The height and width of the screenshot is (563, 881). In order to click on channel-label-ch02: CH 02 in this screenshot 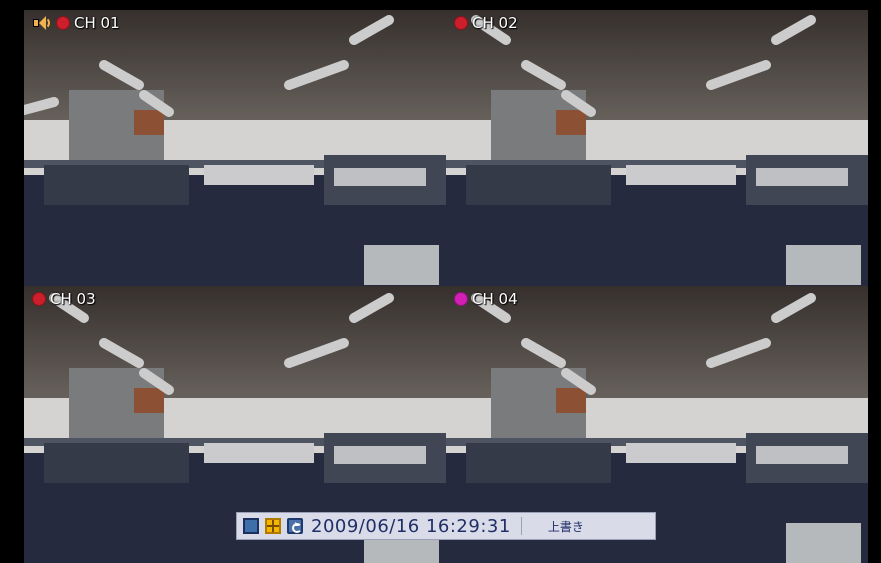, I will do `click(486, 23)`.